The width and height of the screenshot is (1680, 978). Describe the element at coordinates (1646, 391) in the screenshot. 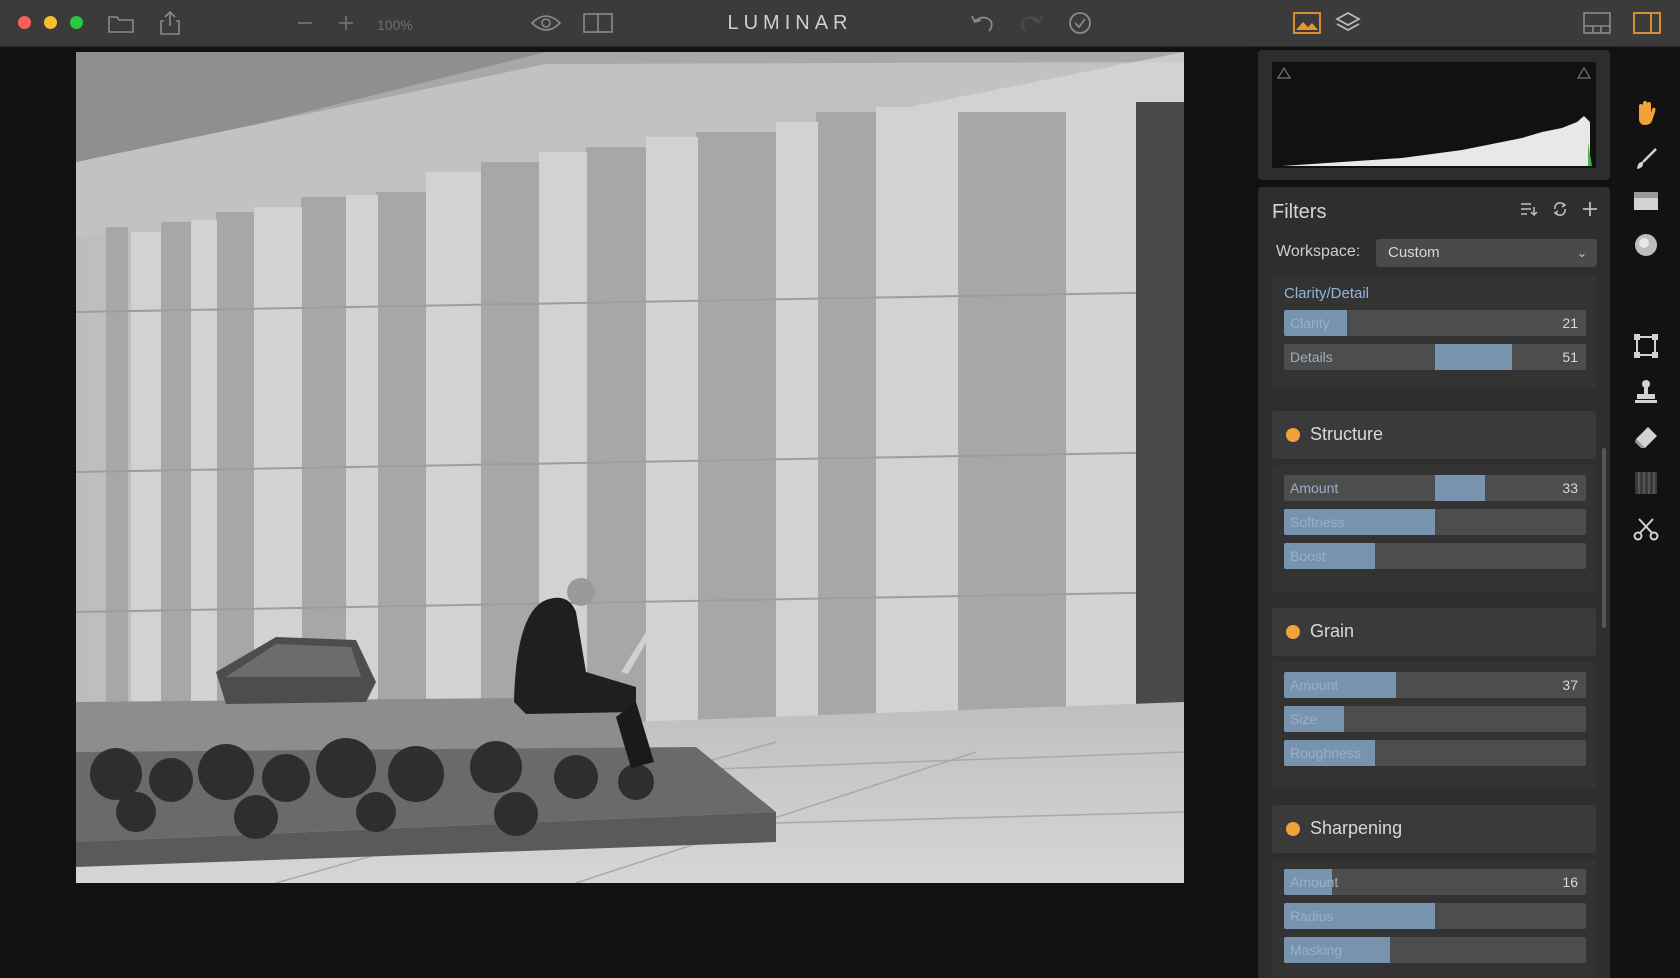

I see `clone-stamp-icon` at that location.